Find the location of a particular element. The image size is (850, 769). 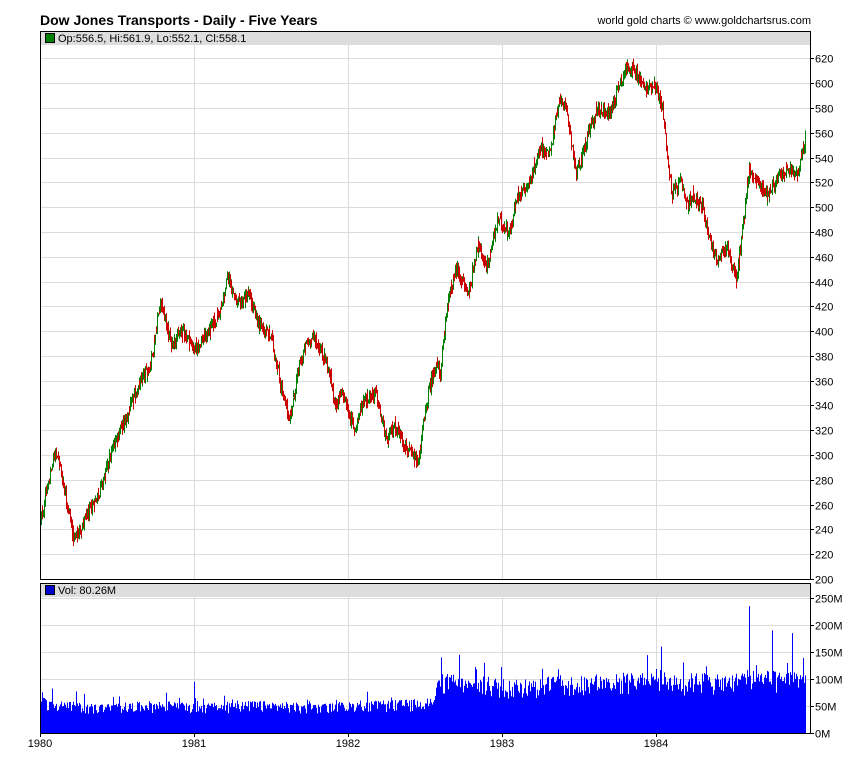

volume-tick-label-1: 50M is located at coordinates (825, 708).